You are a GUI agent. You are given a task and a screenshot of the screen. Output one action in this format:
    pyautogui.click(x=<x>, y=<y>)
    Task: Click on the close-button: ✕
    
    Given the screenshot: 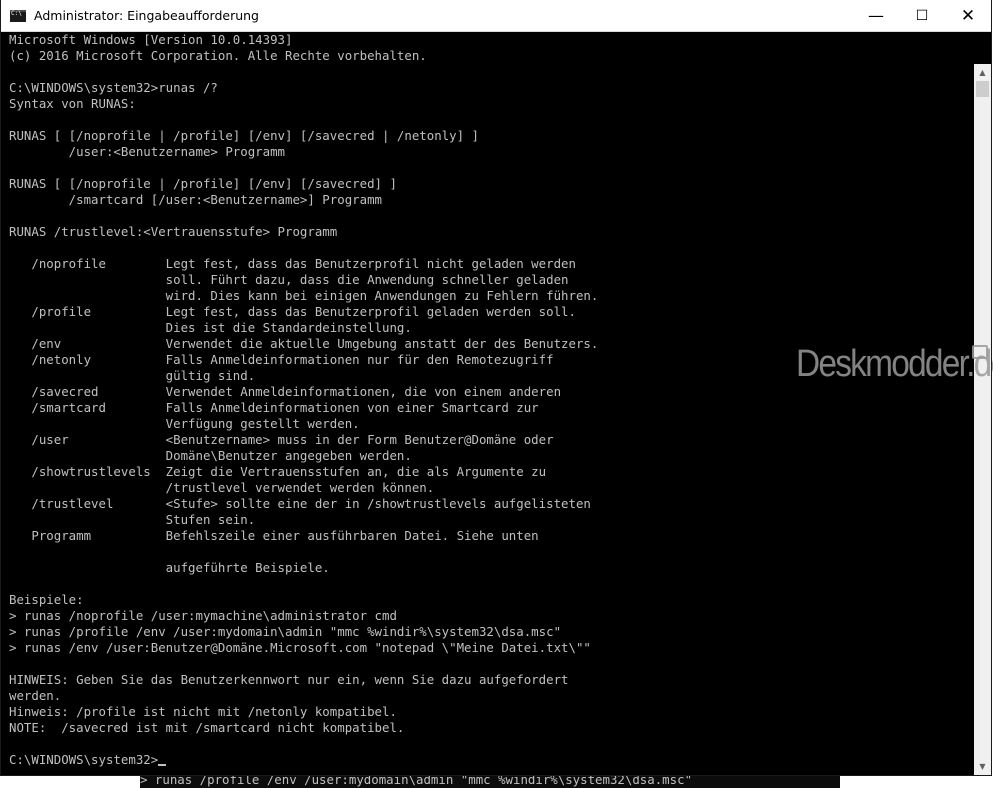 What is the action you would take?
    pyautogui.click(x=968, y=16)
    